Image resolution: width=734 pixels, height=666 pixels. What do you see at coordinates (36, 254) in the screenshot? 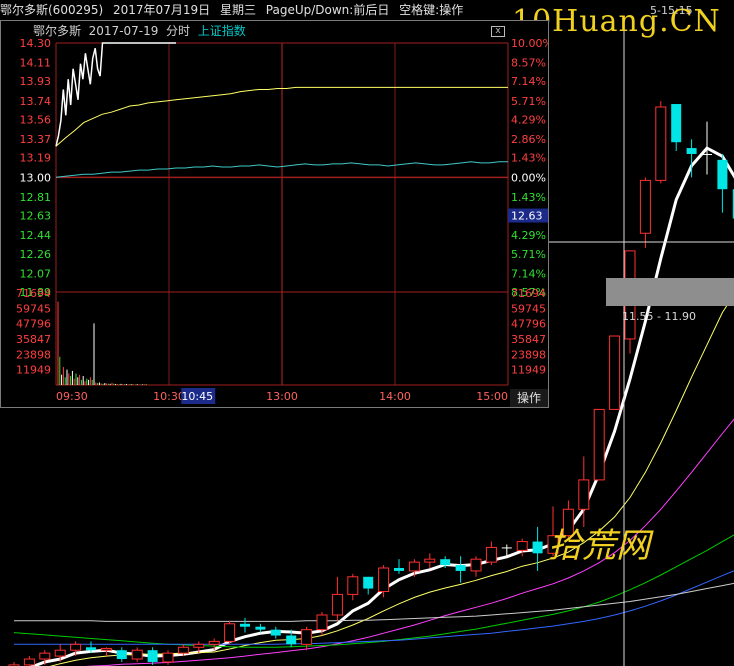
I see `price-tick-label: 12.26` at bounding box center [36, 254].